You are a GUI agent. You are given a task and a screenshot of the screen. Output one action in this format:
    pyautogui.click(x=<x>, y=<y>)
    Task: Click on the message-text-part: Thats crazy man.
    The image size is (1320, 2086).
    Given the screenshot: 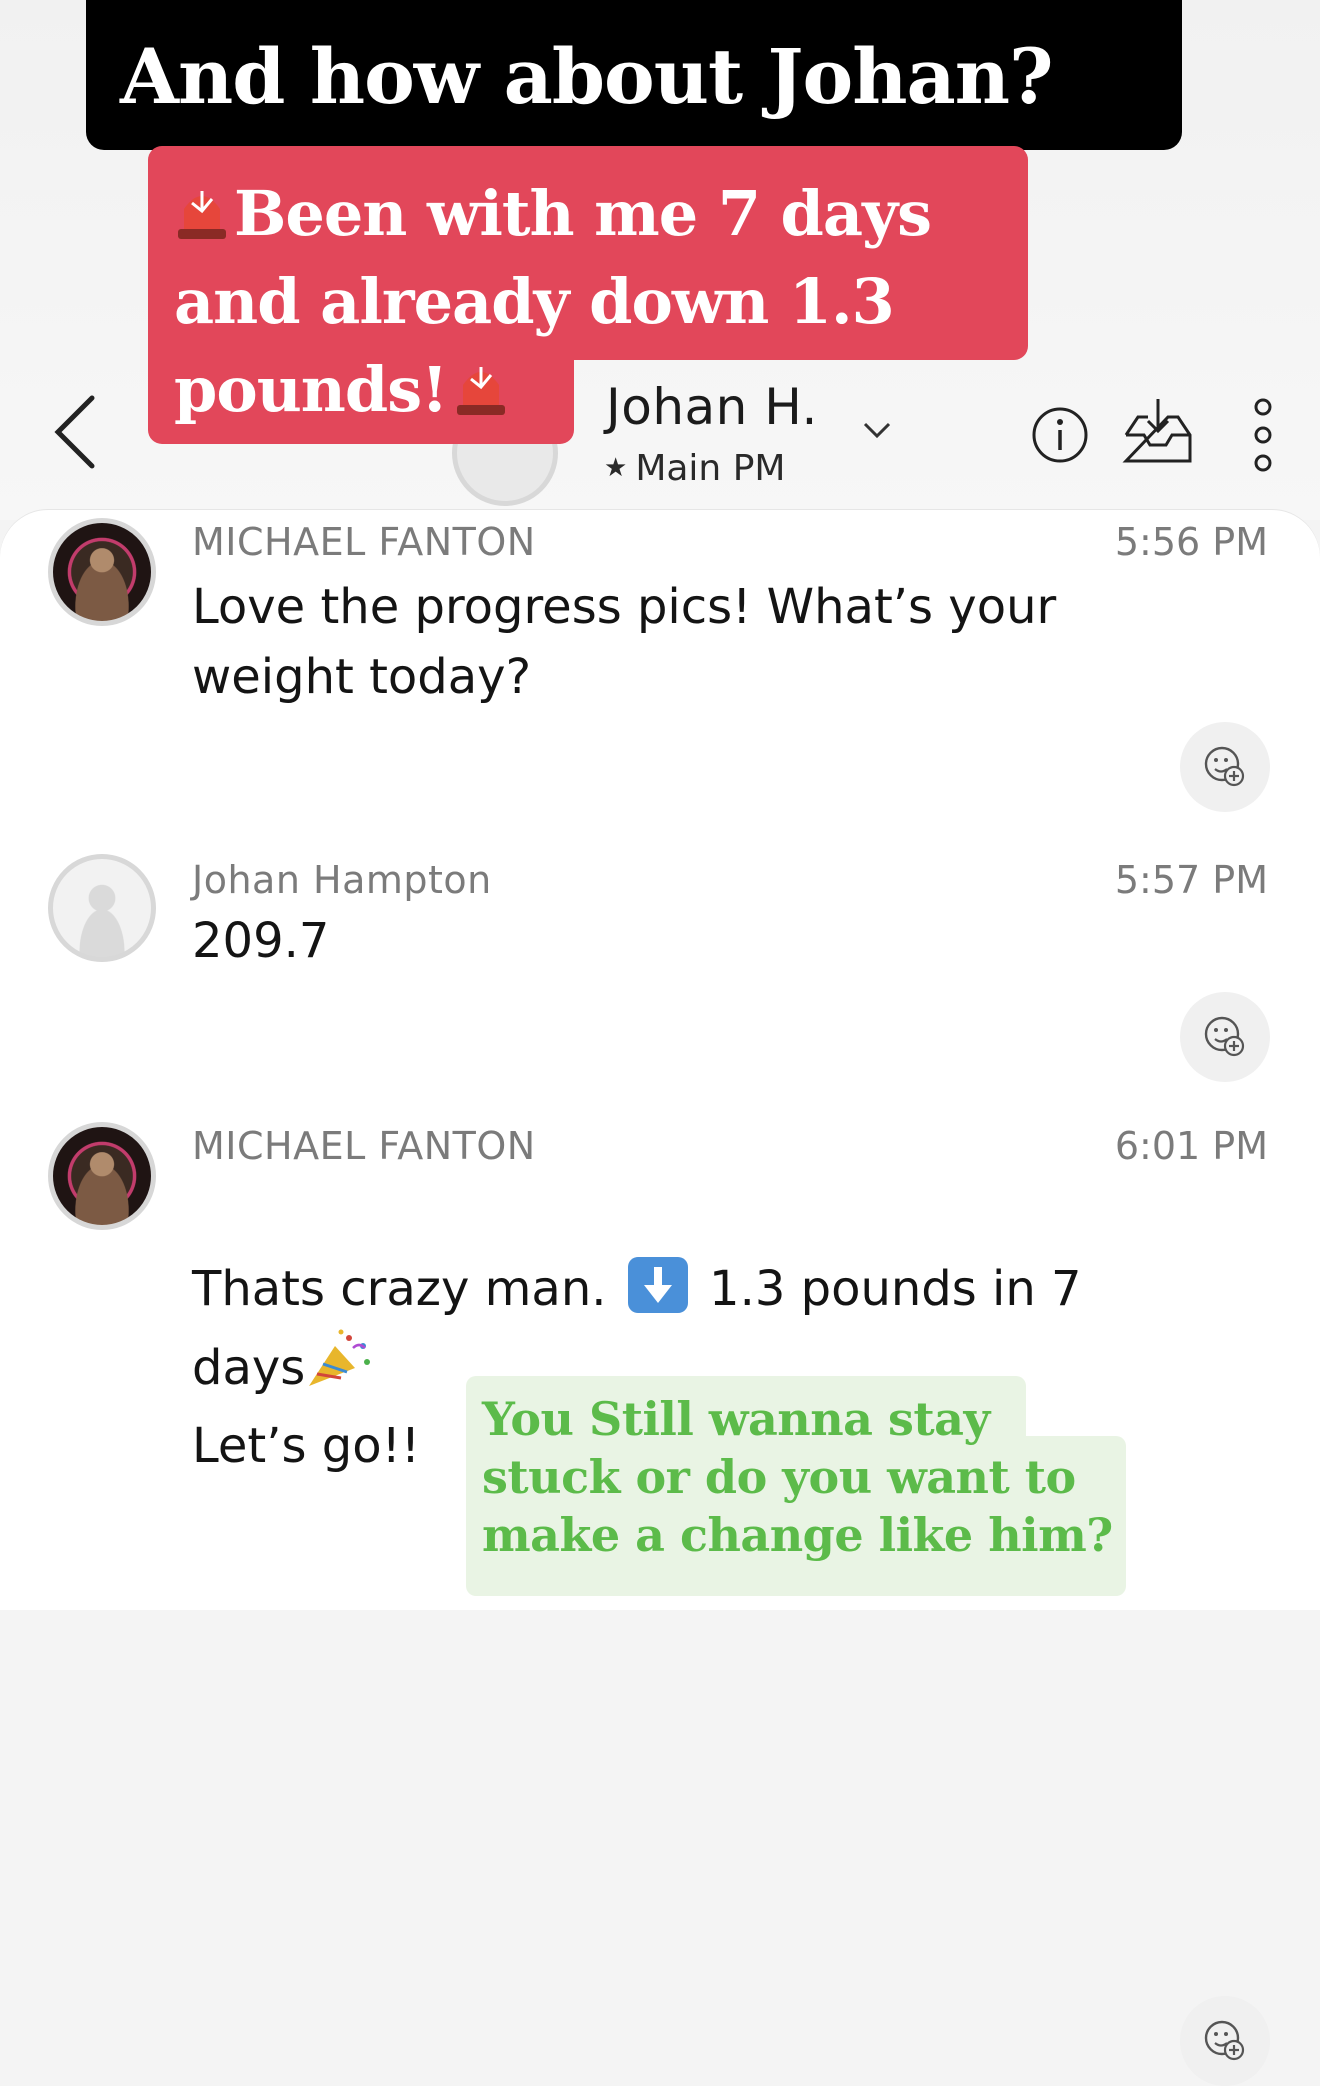 What is the action you would take?
    pyautogui.click(x=399, y=1289)
    